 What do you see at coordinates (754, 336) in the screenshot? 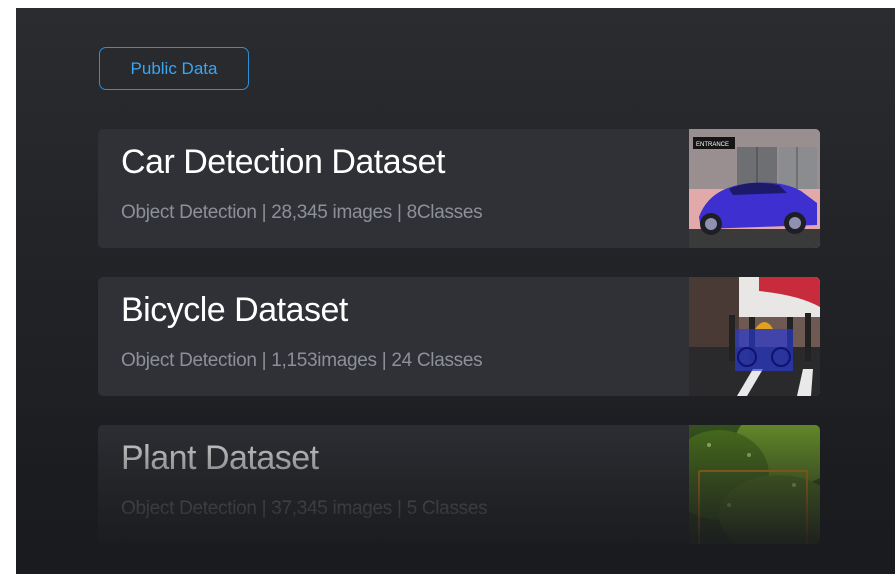
I see `bicycle-thumbnail-image` at bounding box center [754, 336].